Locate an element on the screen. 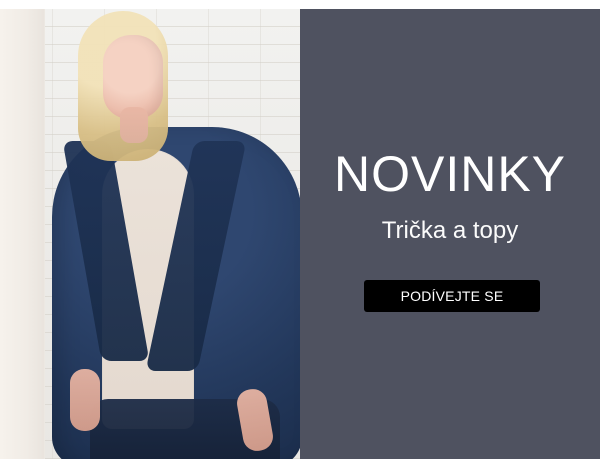  promo-headline: NOVINKY is located at coordinates (450, 174).